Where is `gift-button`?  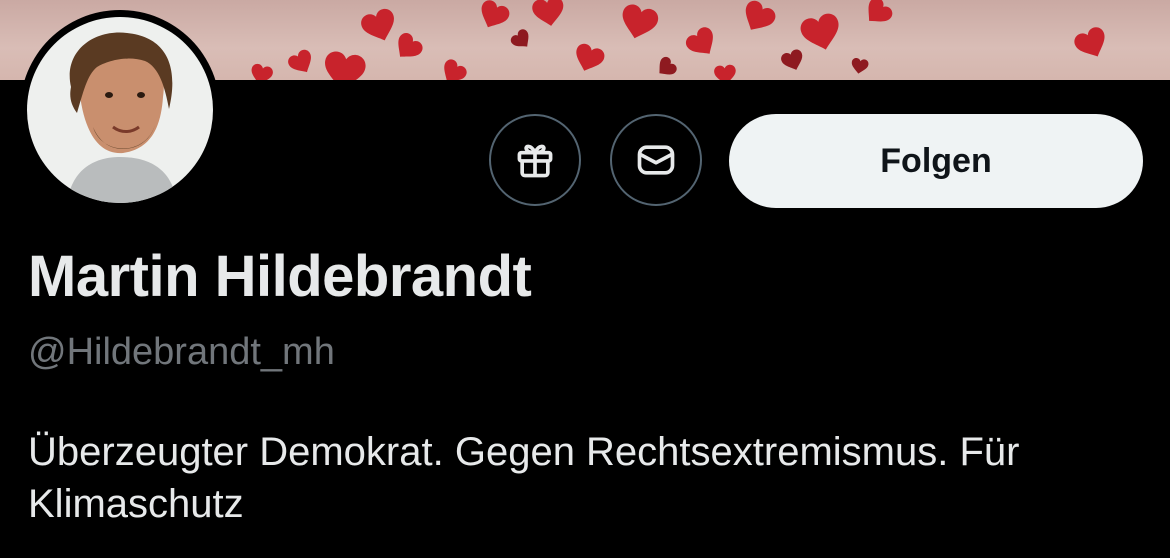 gift-button is located at coordinates (535, 160).